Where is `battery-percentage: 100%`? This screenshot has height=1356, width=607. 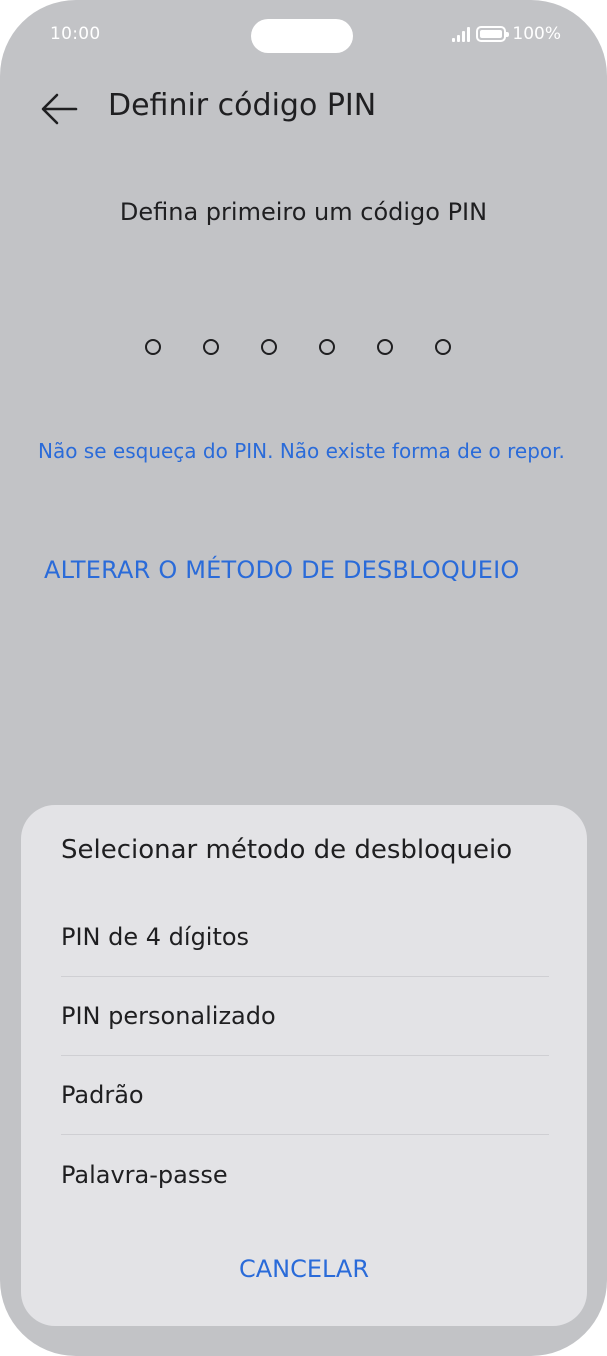
battery-percentage: 100% is located at coordinates (536, 34).